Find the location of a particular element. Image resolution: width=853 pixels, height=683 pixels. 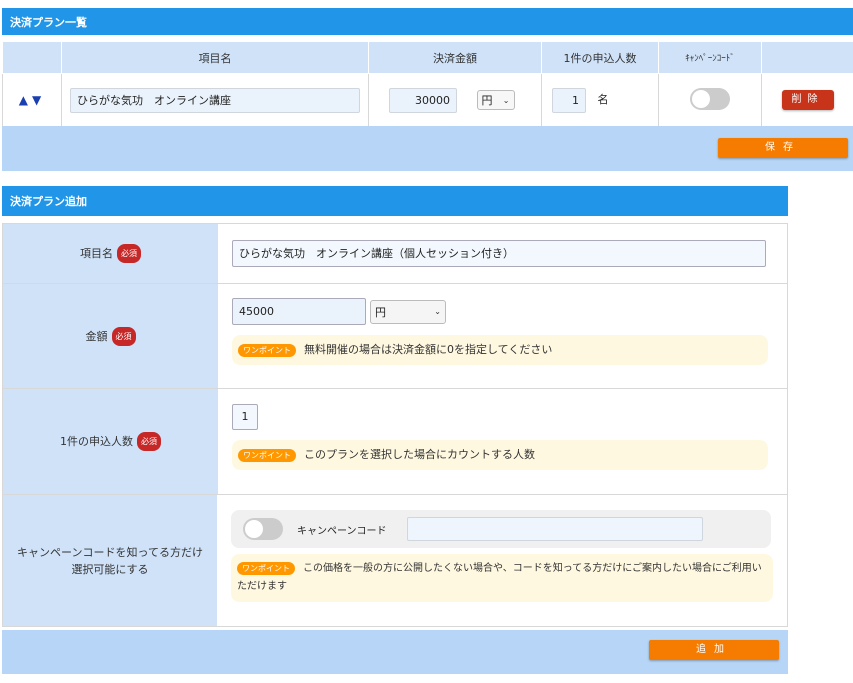

campaign-toggle-panel: キャンペーンコード is located at coordinates (501, 529).